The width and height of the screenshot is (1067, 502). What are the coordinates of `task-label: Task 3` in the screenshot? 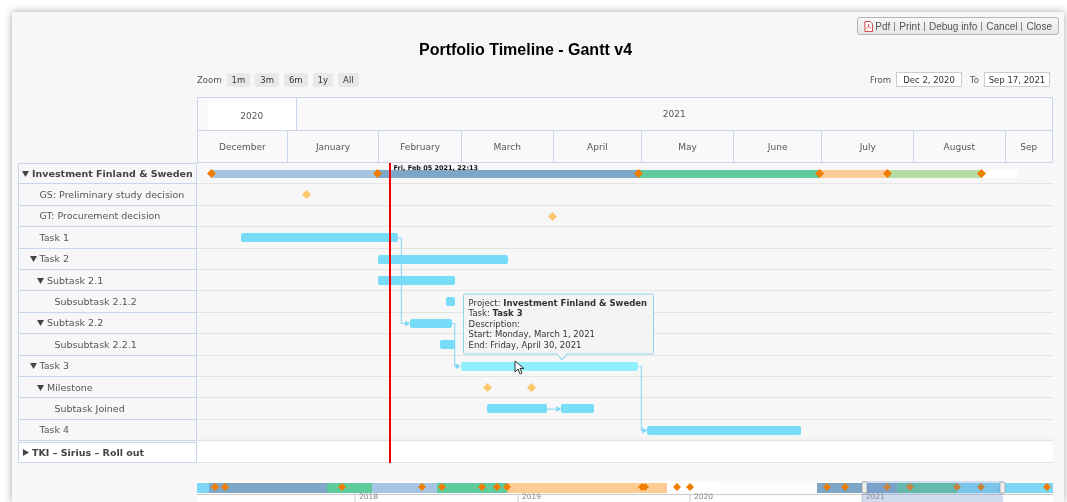 It's located at (107, 366).